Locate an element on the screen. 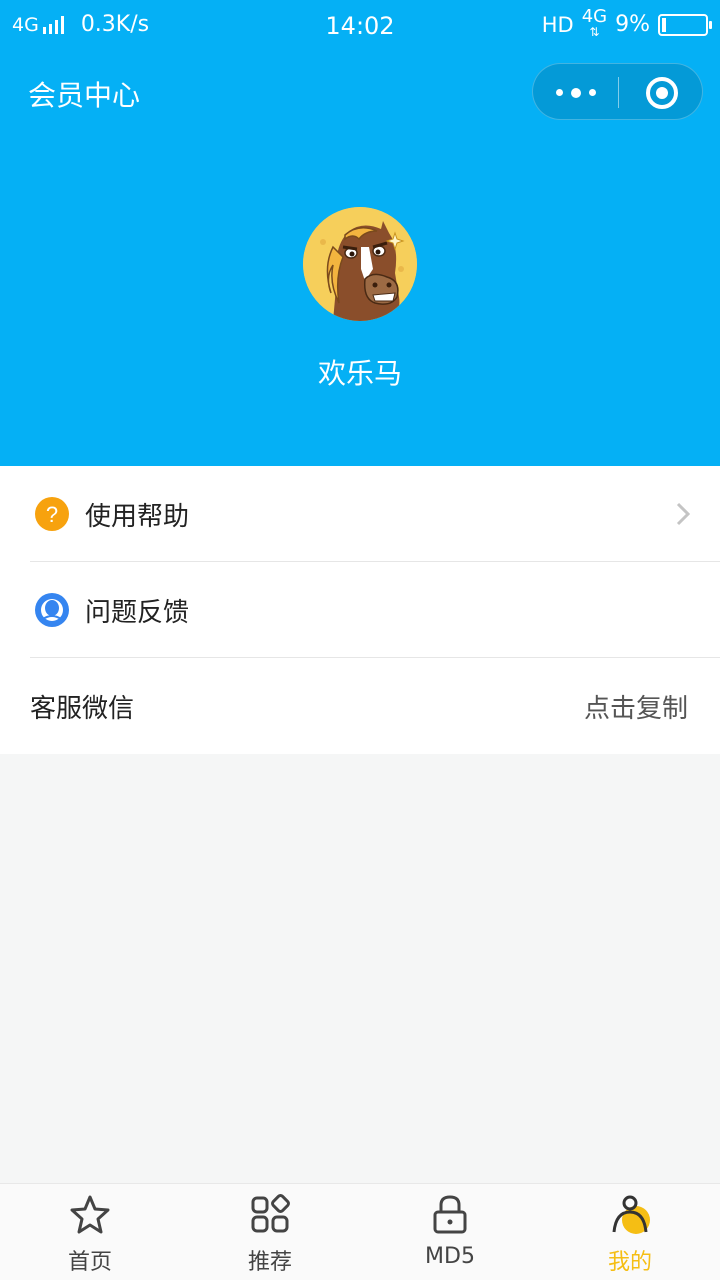  close-button is located at coordinates (661, 92).